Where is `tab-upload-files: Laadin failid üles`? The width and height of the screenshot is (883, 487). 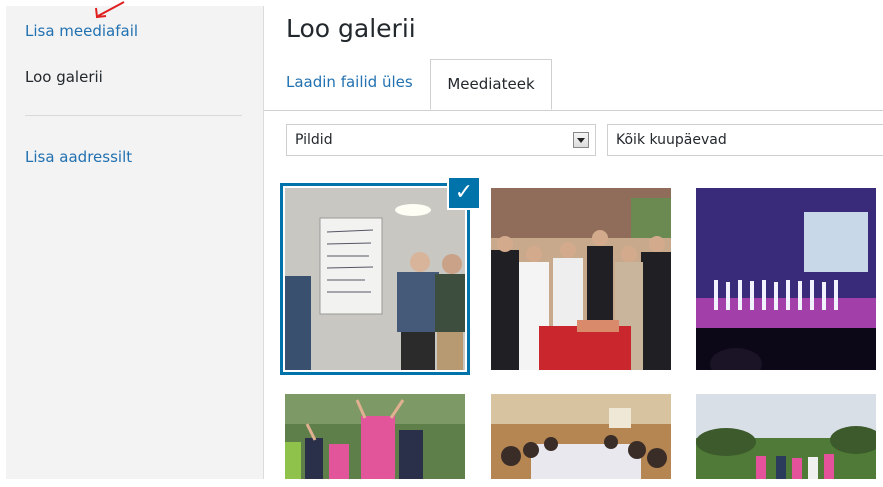 tab-upload-files: Laadin failid üles is located at coordinates (349, 82).